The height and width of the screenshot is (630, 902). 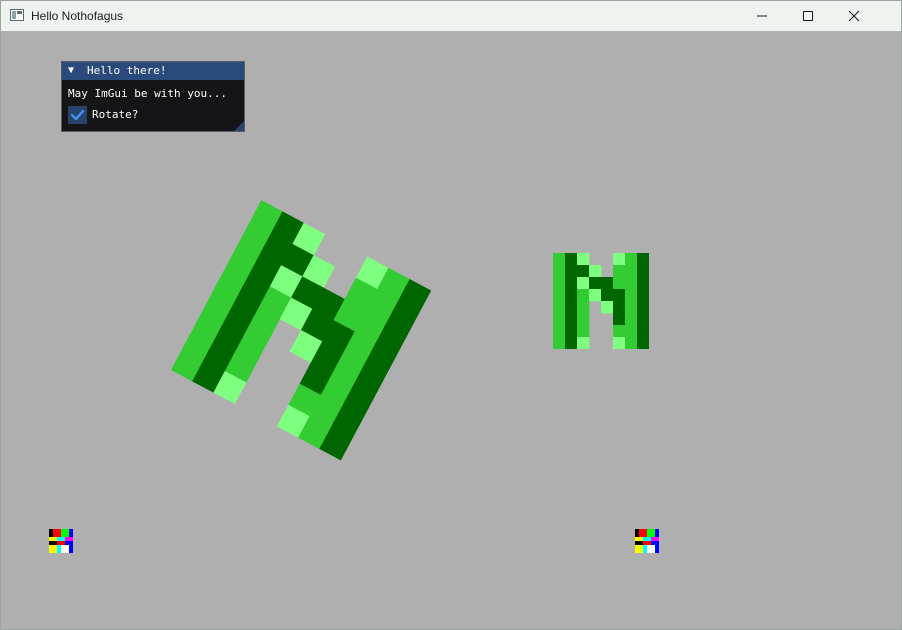 What do you see at coordinates (115, 115) in the screenshot?
I see `rotate-checkbox-label: Rotate?` at bounding box center [115, 115].